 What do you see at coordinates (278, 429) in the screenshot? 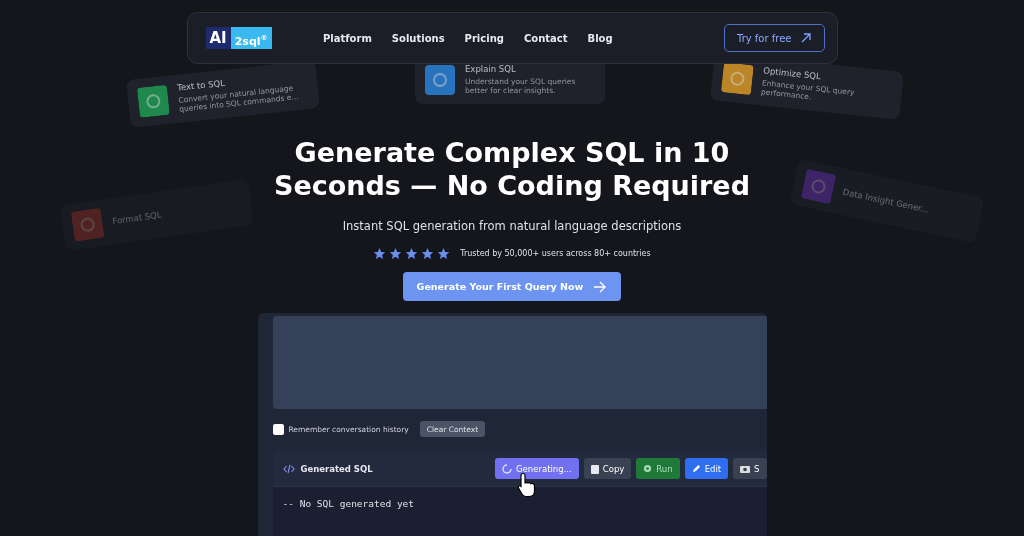
I see `remember-checkbox` at bounding box center [278, 429].